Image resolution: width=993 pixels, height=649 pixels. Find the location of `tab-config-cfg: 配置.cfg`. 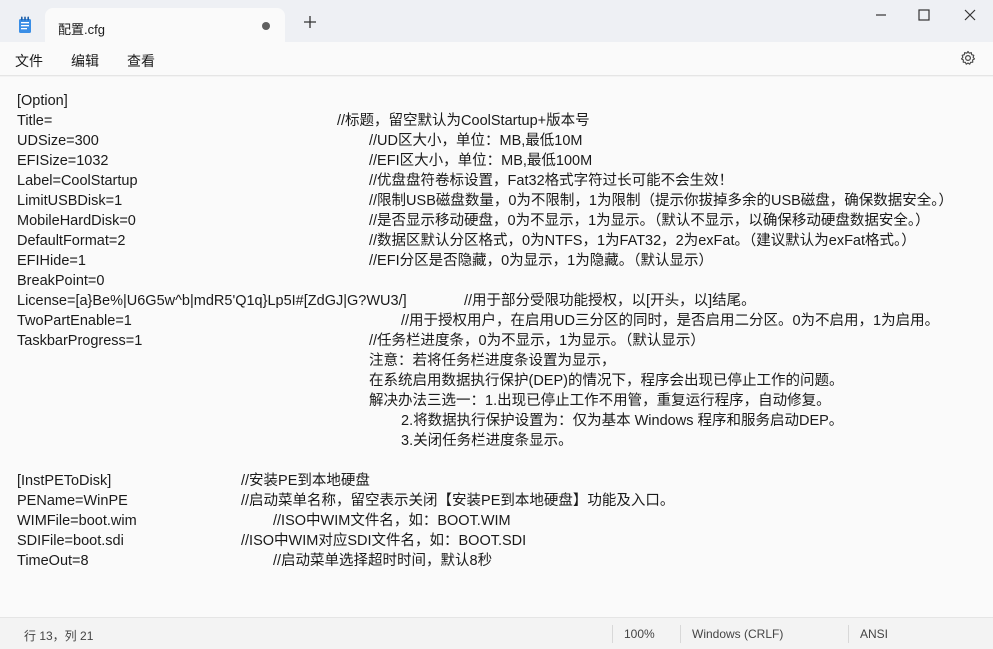

tab-config-cfg: 配置.cfg is located at coordinates (165, 25).